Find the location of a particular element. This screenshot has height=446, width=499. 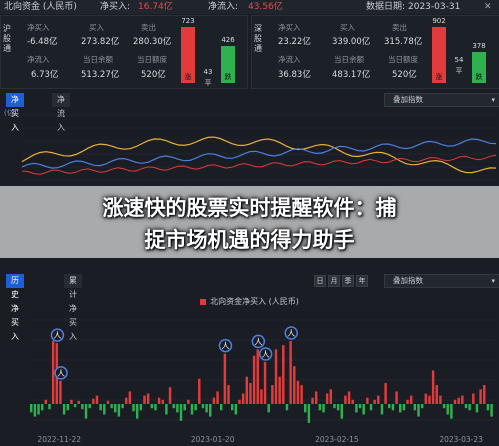

header-title: 北向资金 (人民币) is located at coordinates (40, 7).